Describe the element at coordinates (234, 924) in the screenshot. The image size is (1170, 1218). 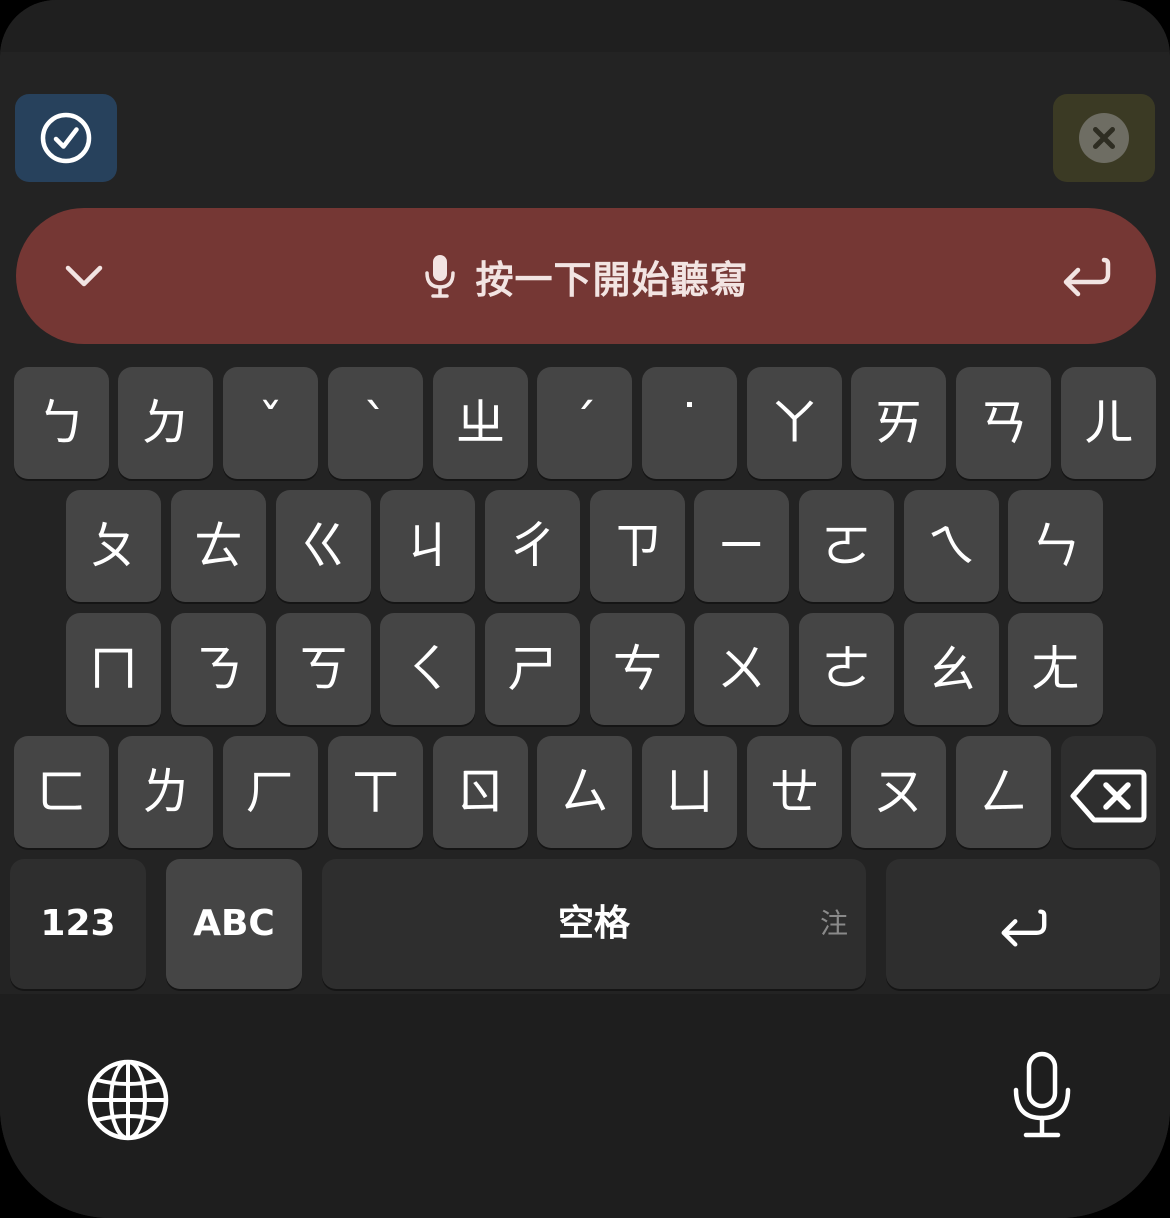
I see `abc-key: ABC` at that location.